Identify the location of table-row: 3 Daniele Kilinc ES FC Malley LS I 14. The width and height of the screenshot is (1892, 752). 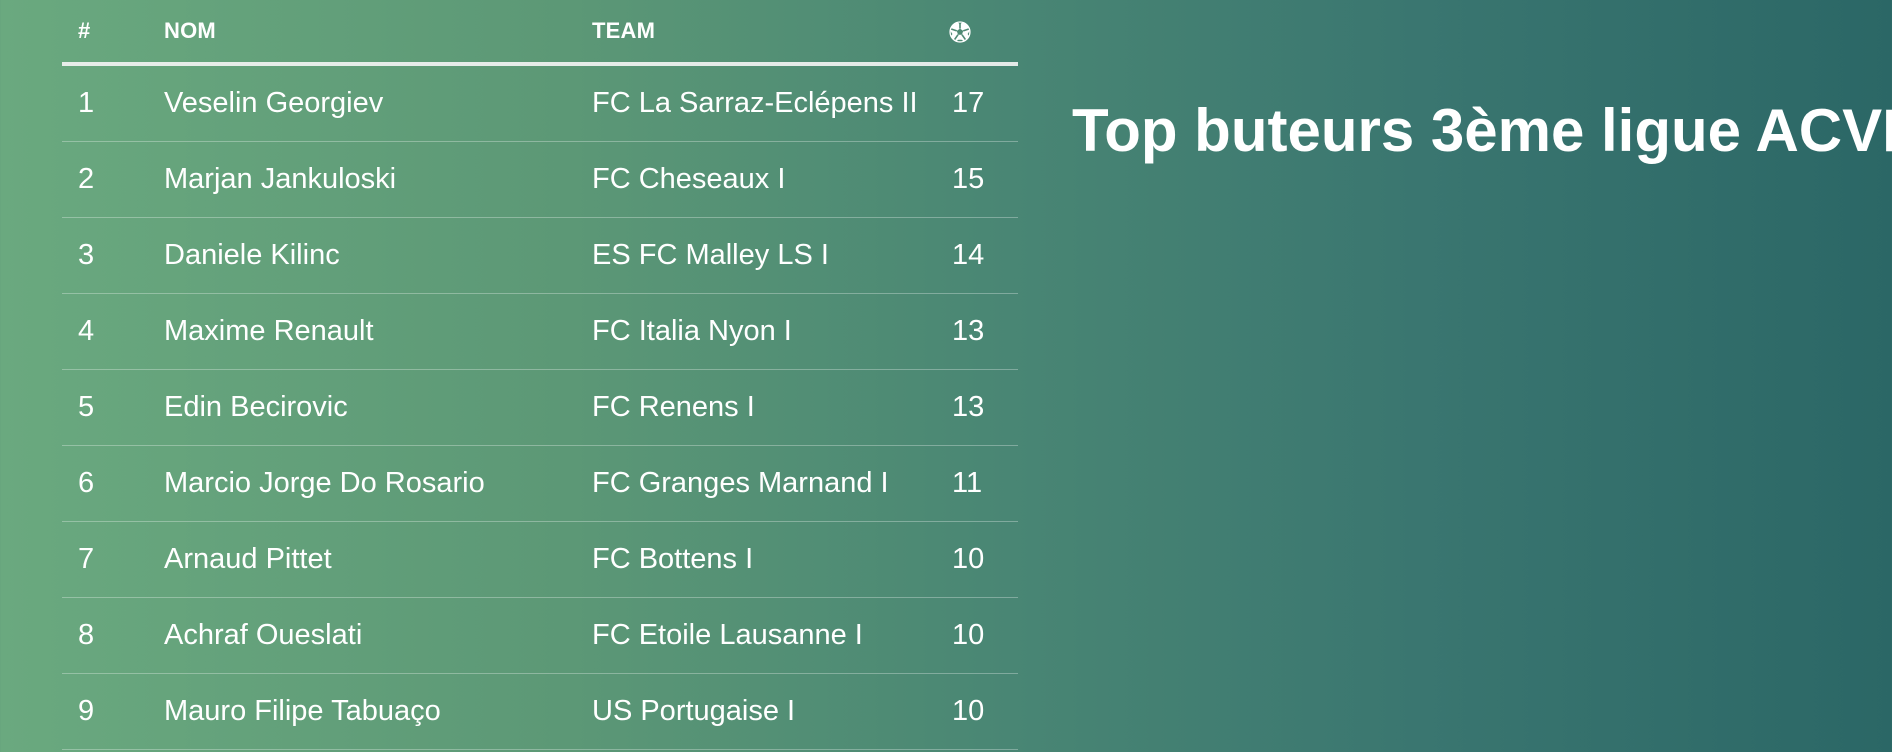
(540, 255).